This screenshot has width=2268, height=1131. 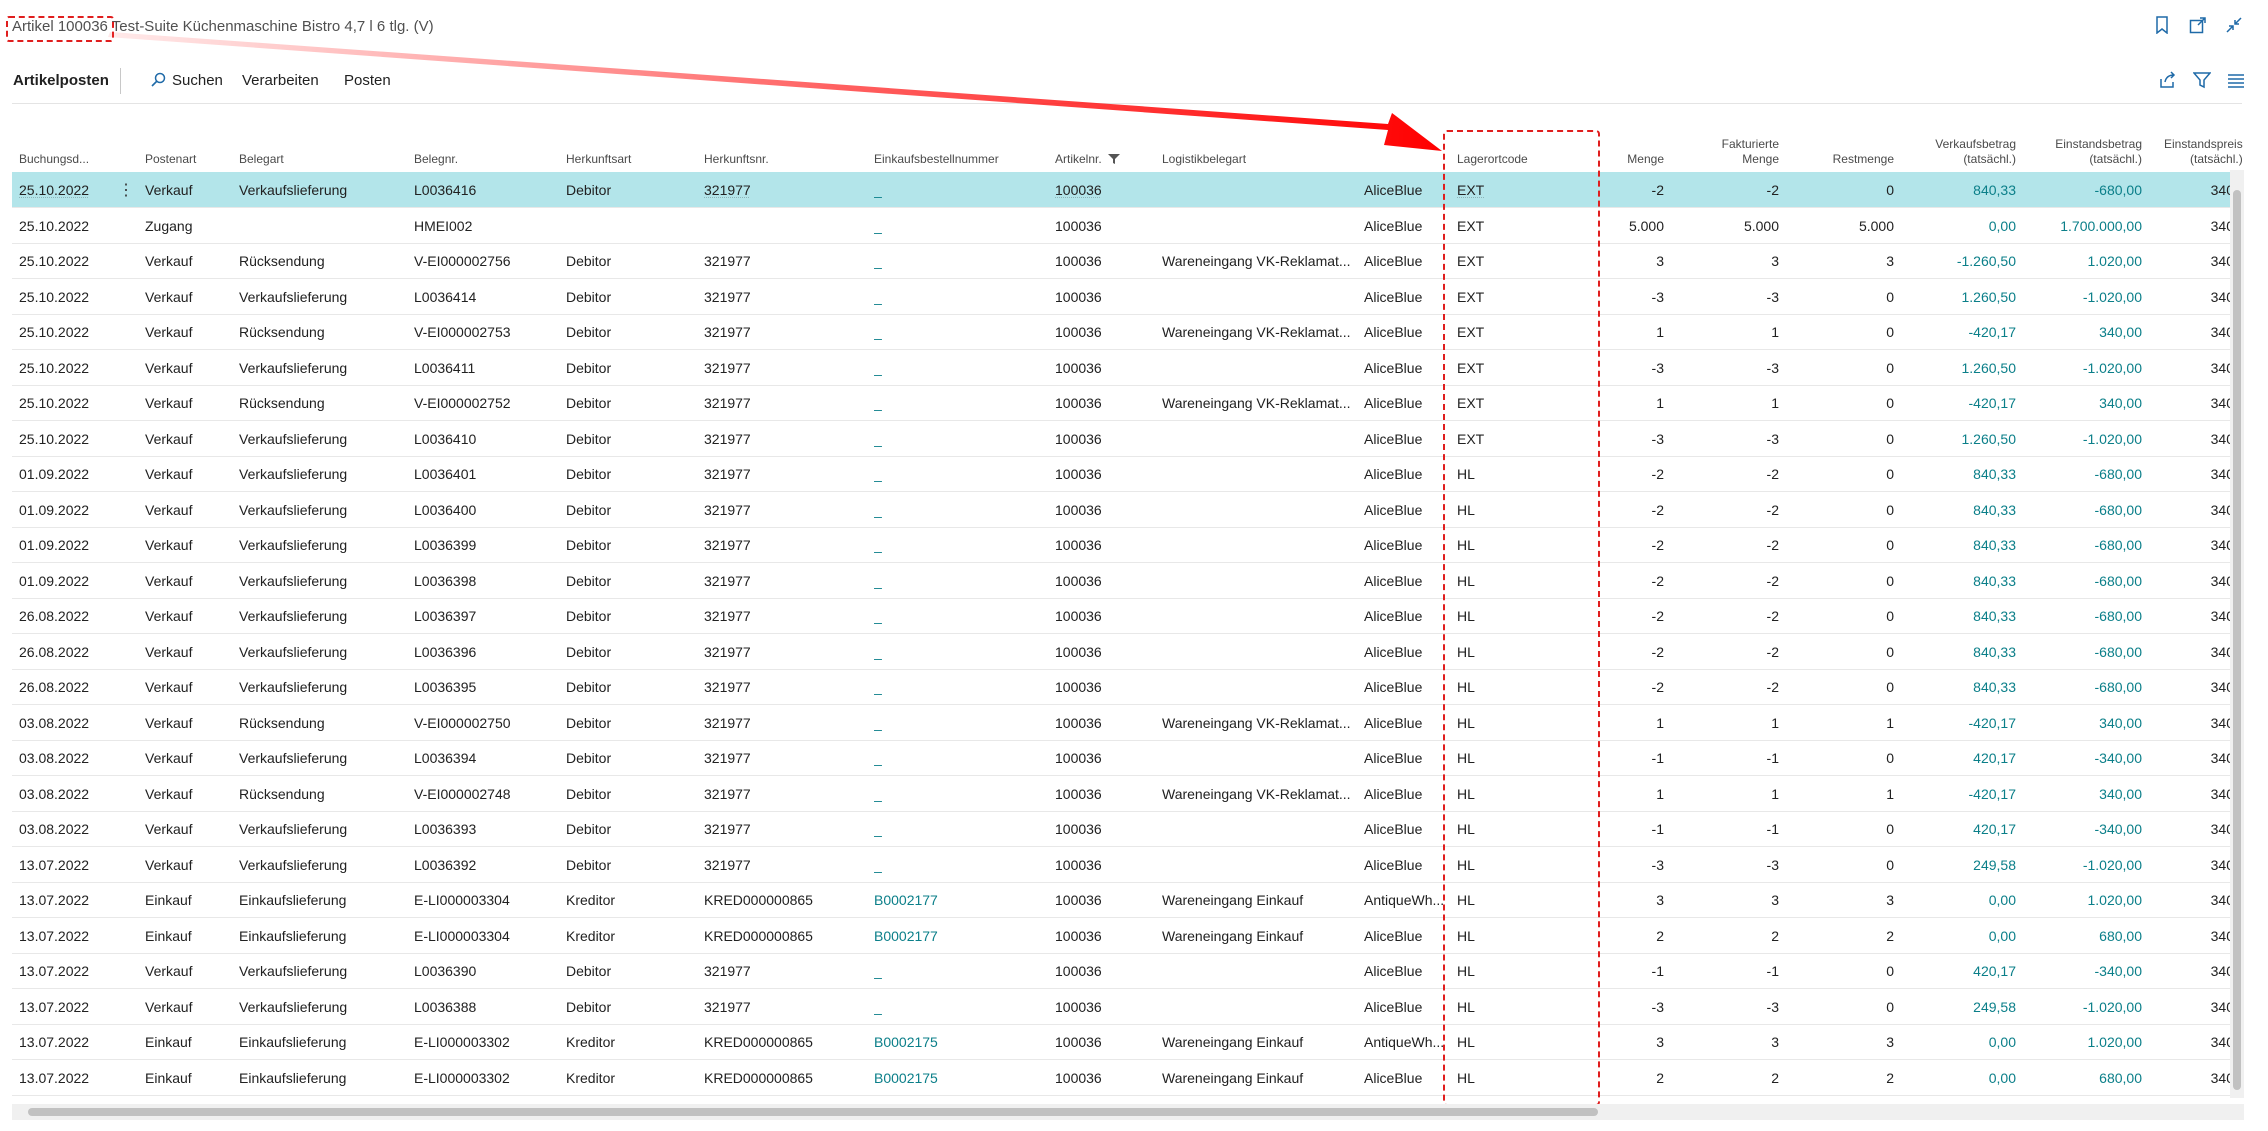 I want to click on cell-einkaufsbestellnummer: B0002177, so click(x=960, y=936).